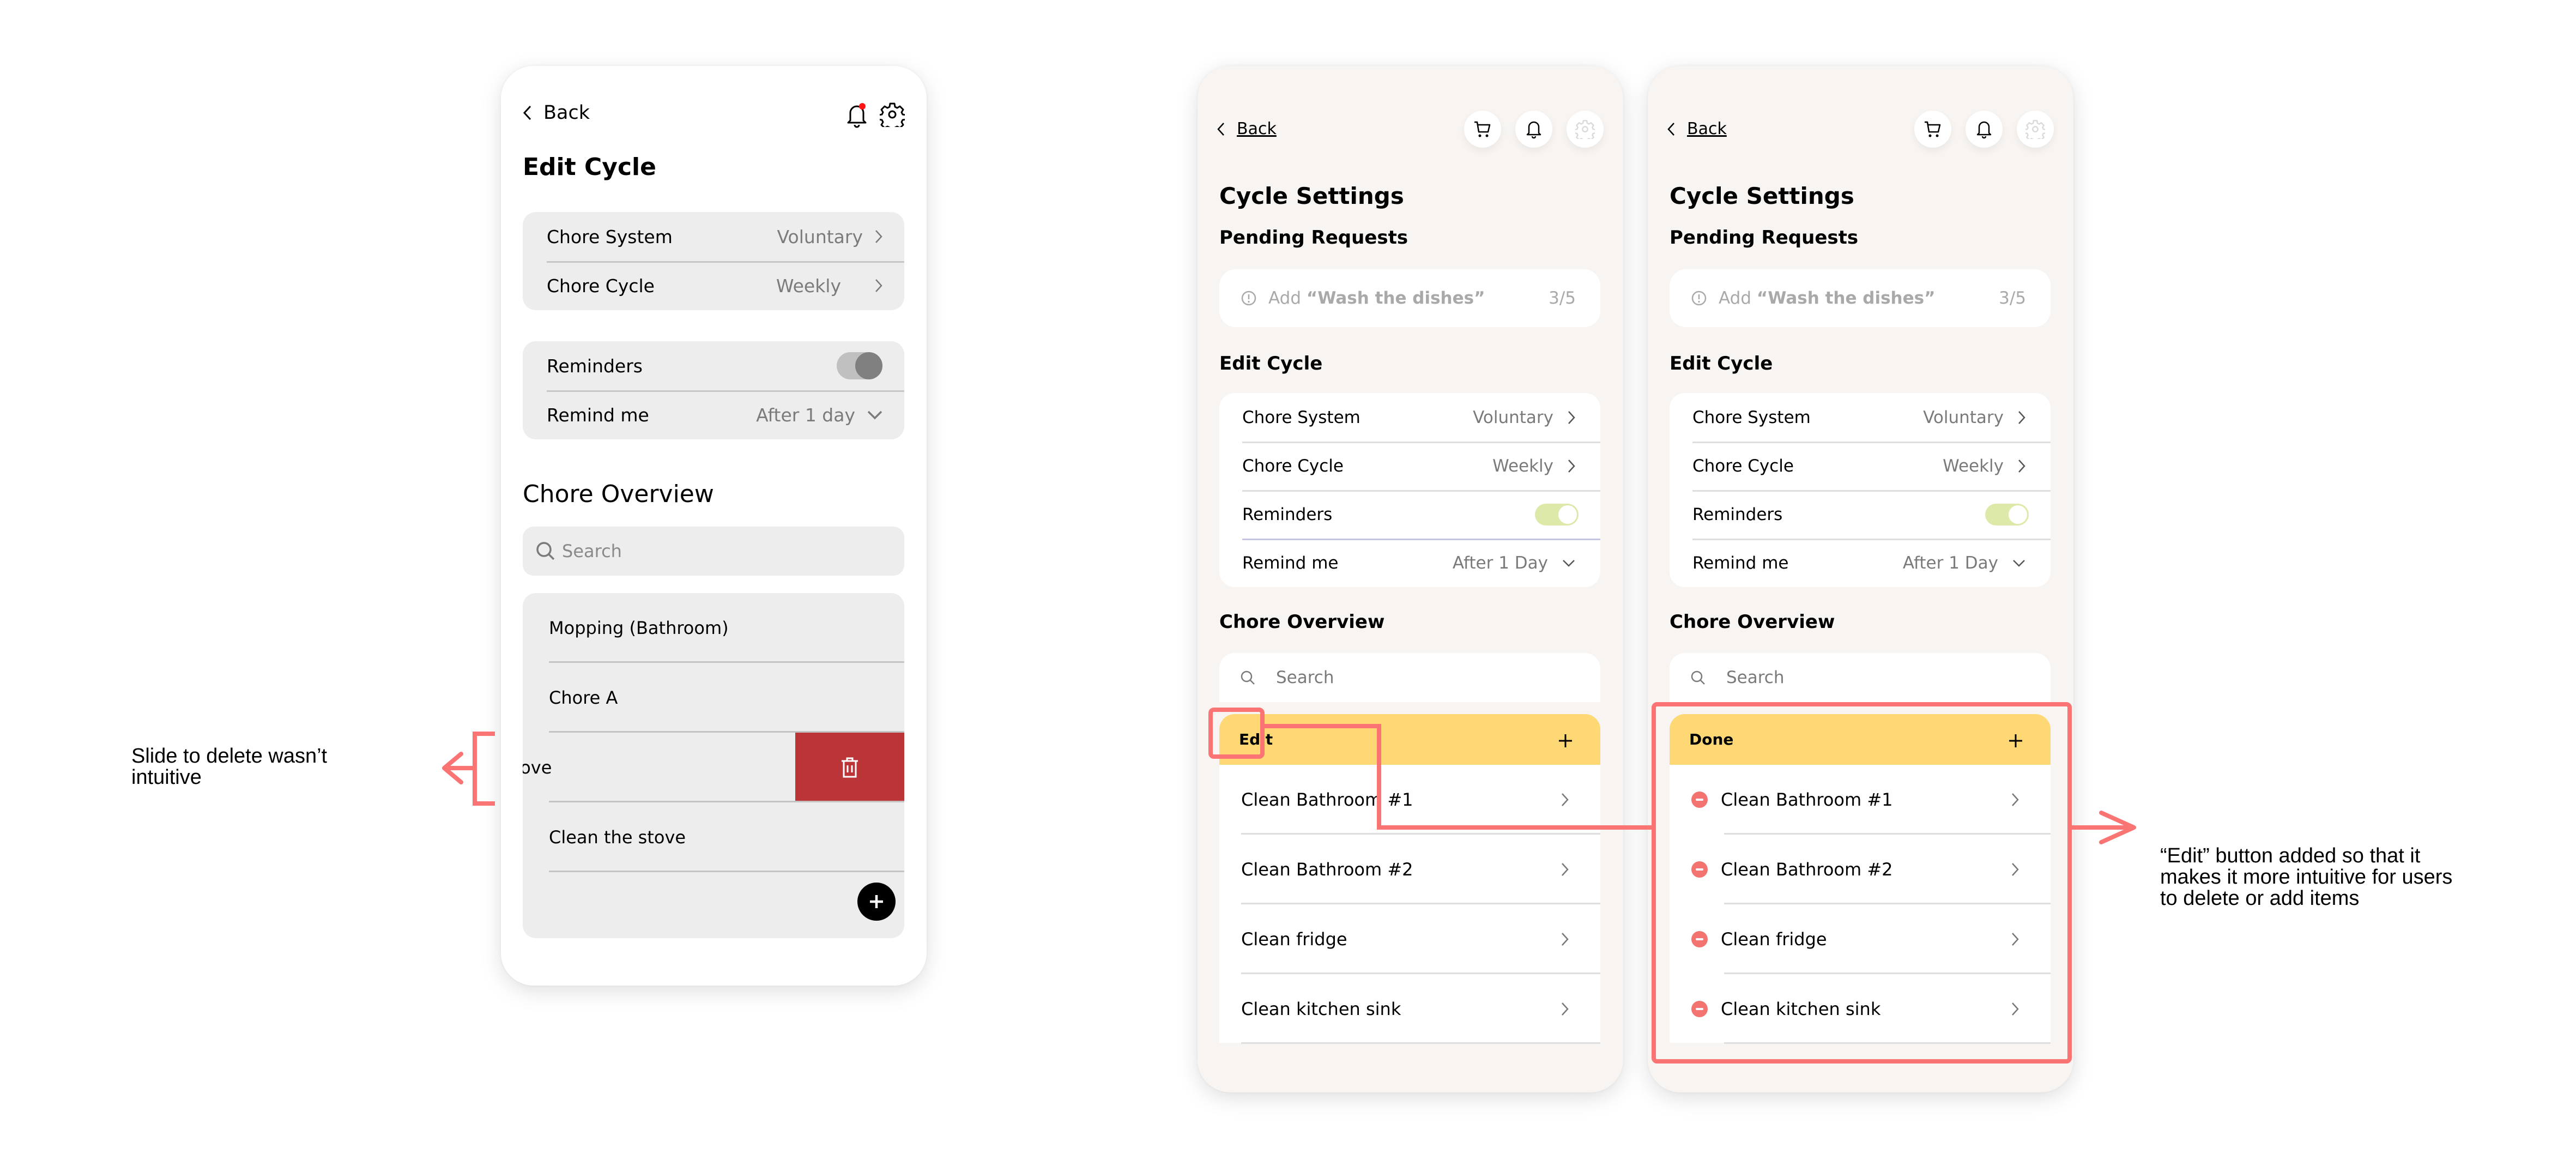 The image size is (2576, 1160). Describe the element at coordinates (1294, 939) in the screenshot. I see `item-label: Clean fridge` at that location.